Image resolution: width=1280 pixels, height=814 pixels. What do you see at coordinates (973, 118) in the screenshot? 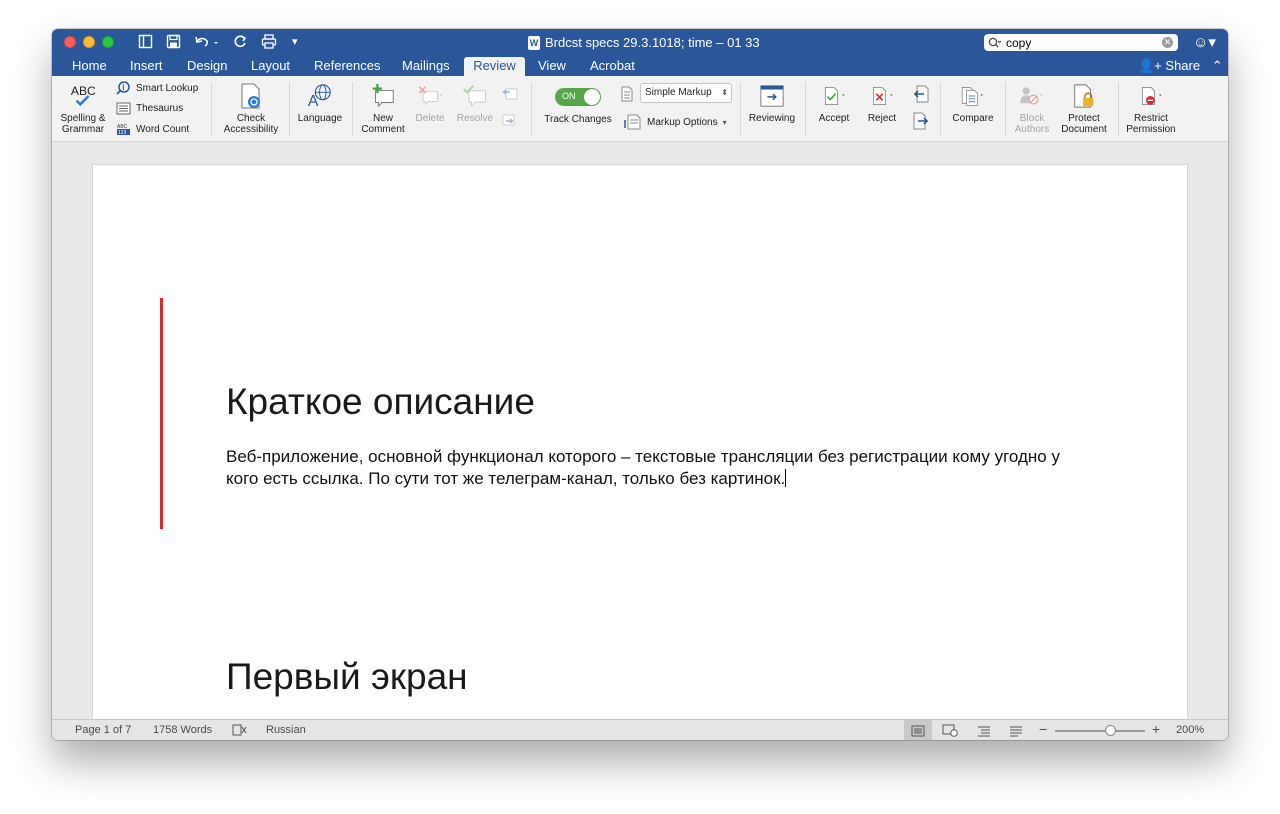
I see `compare-label: Compare` at bounding box center [973, 118].